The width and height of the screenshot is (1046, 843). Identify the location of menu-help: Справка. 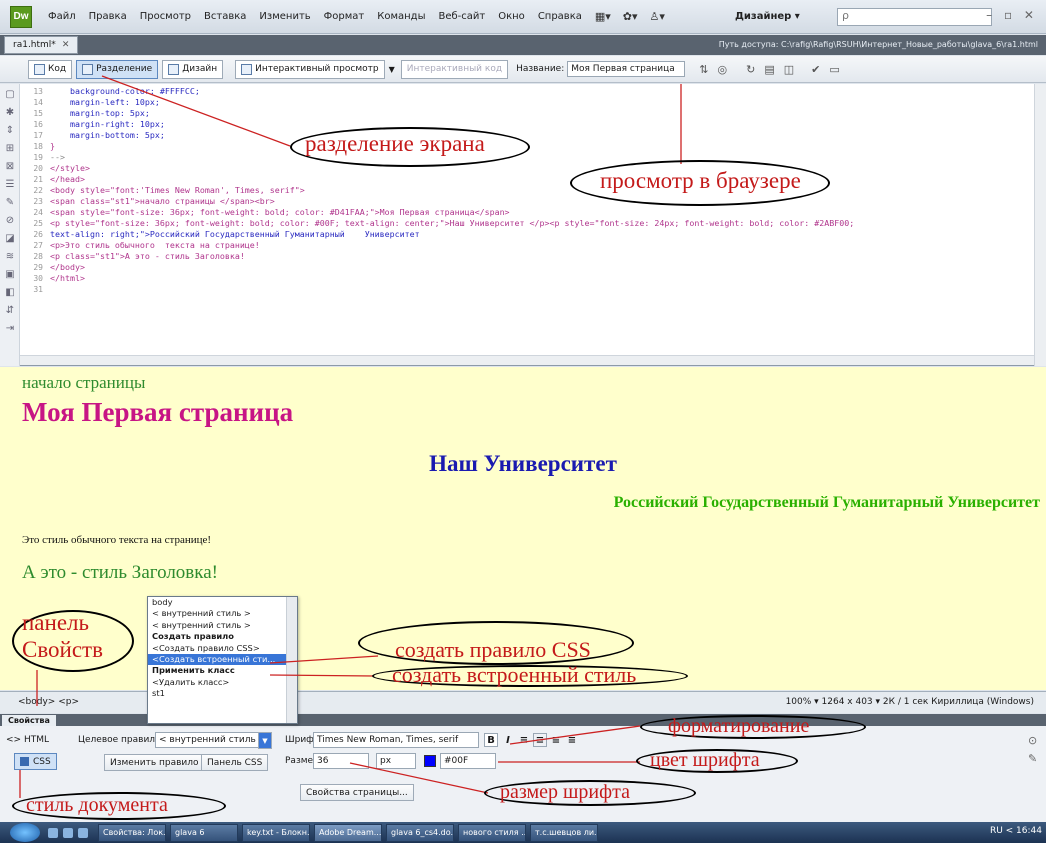
(560, 16).